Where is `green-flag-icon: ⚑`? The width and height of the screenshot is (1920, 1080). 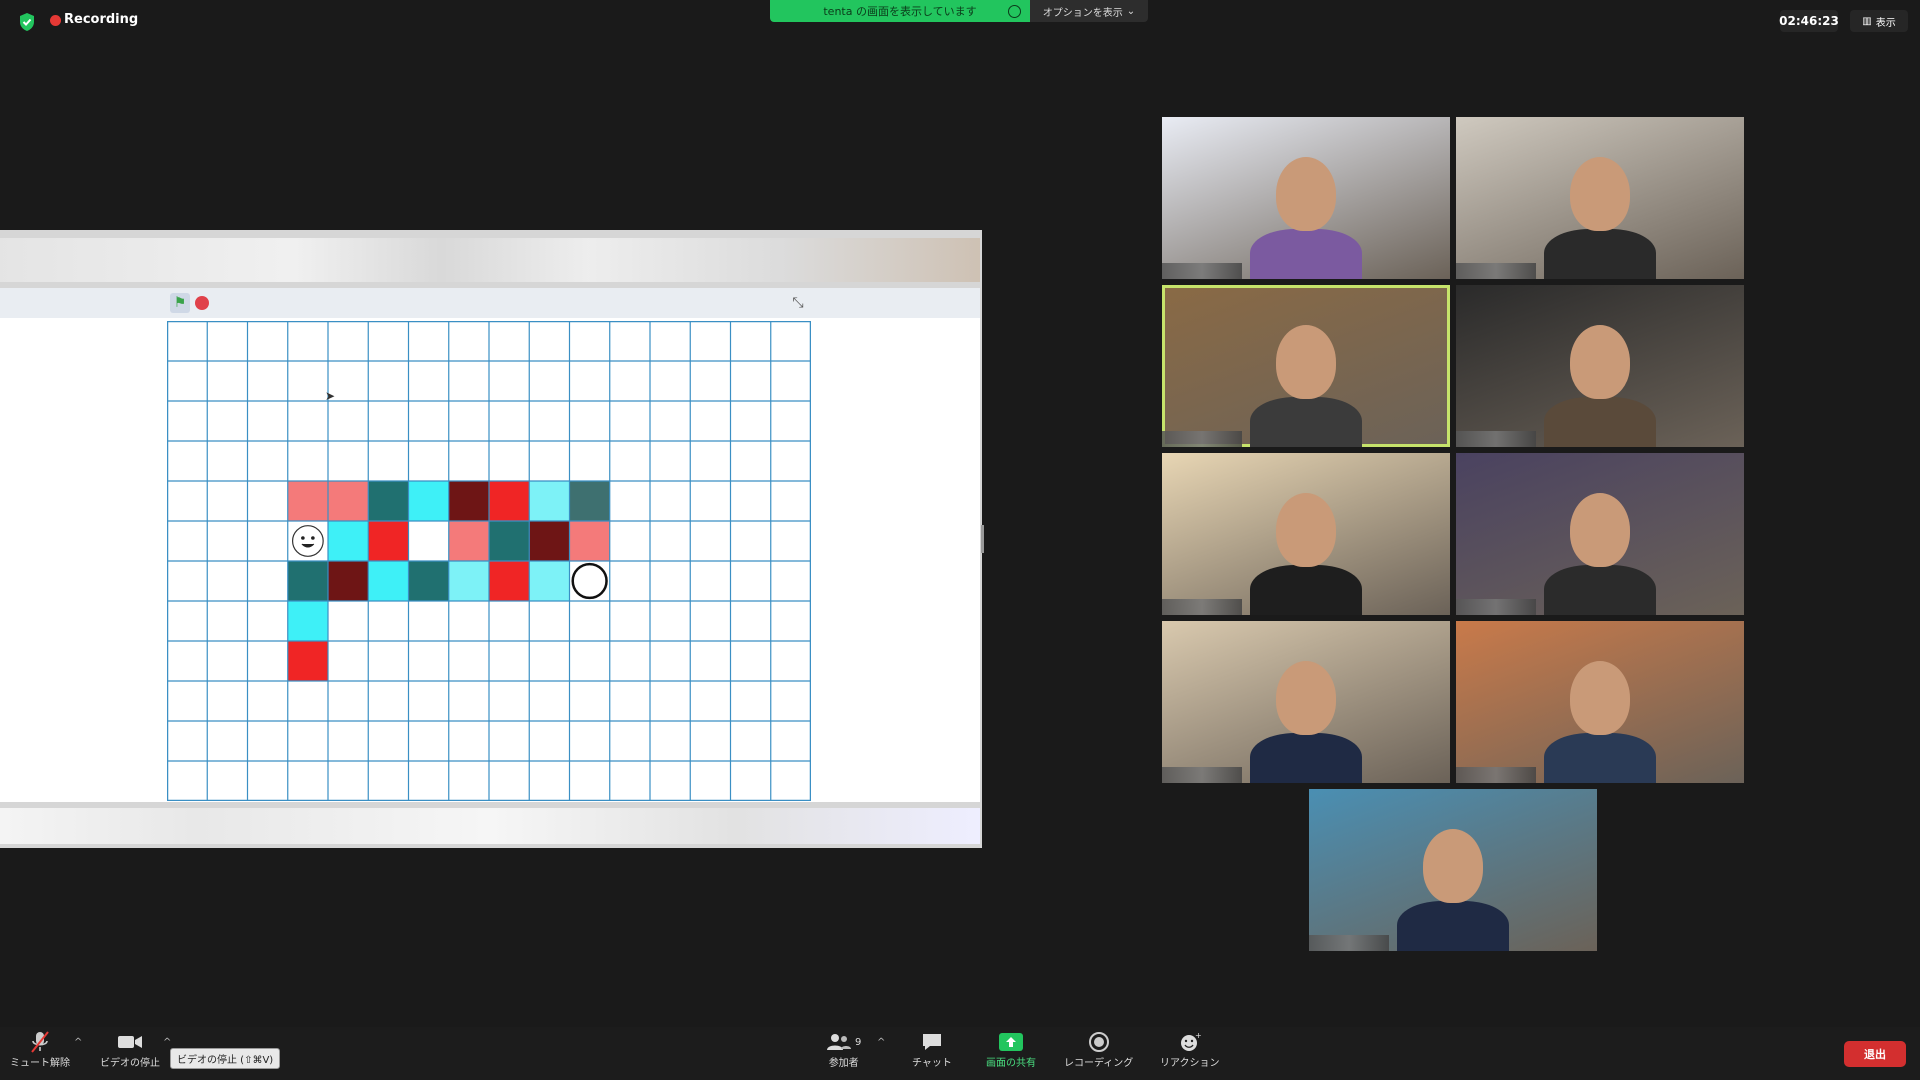 green-flag-icon: ⚑ is located at coordinates (180, 303).